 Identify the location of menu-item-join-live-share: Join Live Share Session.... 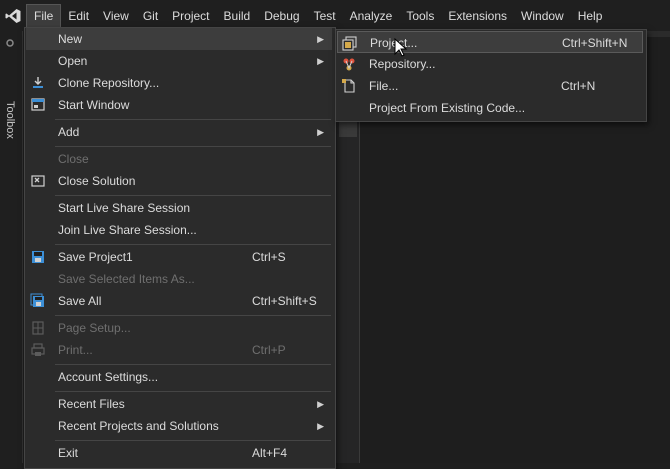
(179, 230).